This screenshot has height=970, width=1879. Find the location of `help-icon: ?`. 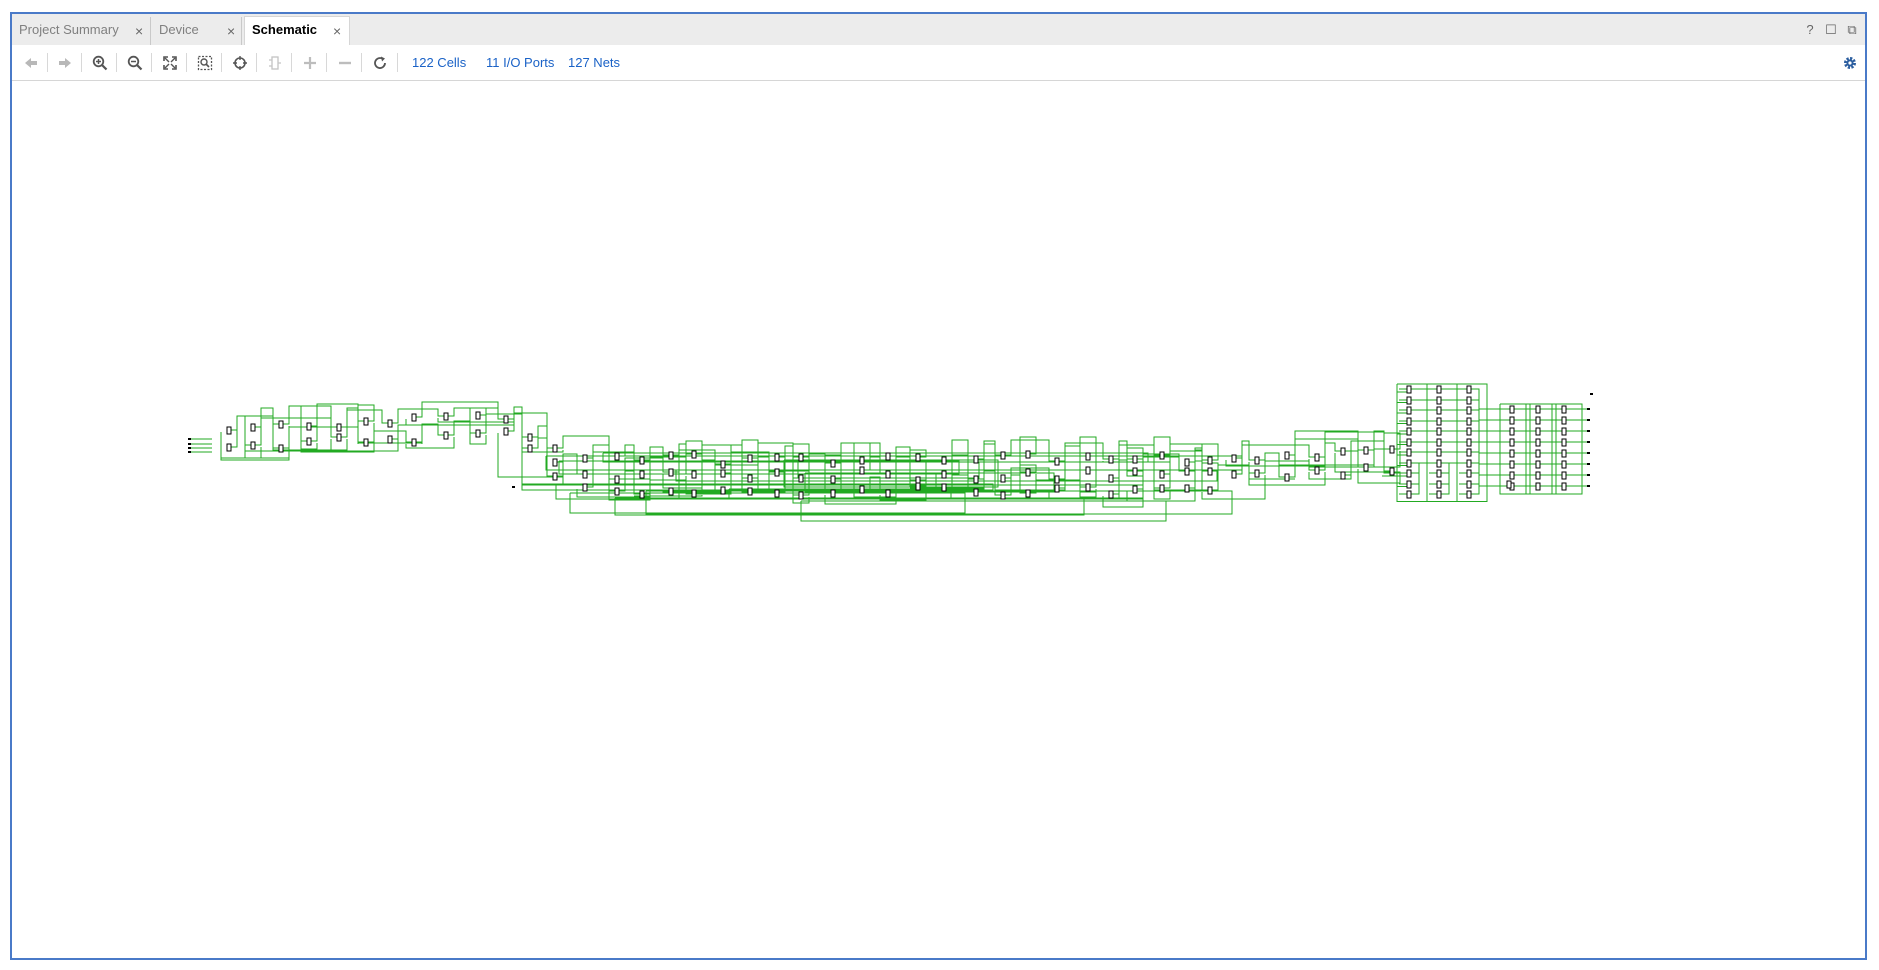

help-icon: ? is located at coordinates (1810, 30).